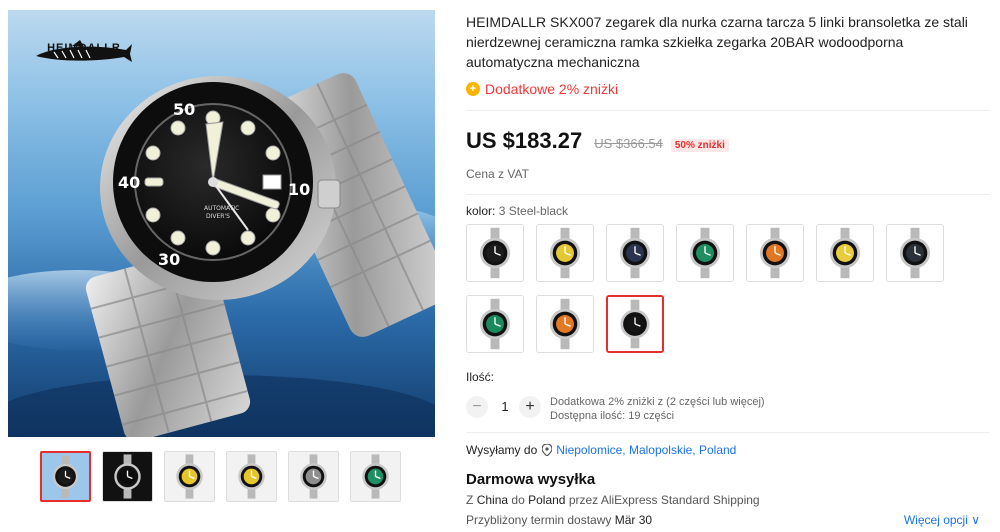 This screenshot has width=1000, height=532. I want to click on location-pin-icon, so click(547, 450).